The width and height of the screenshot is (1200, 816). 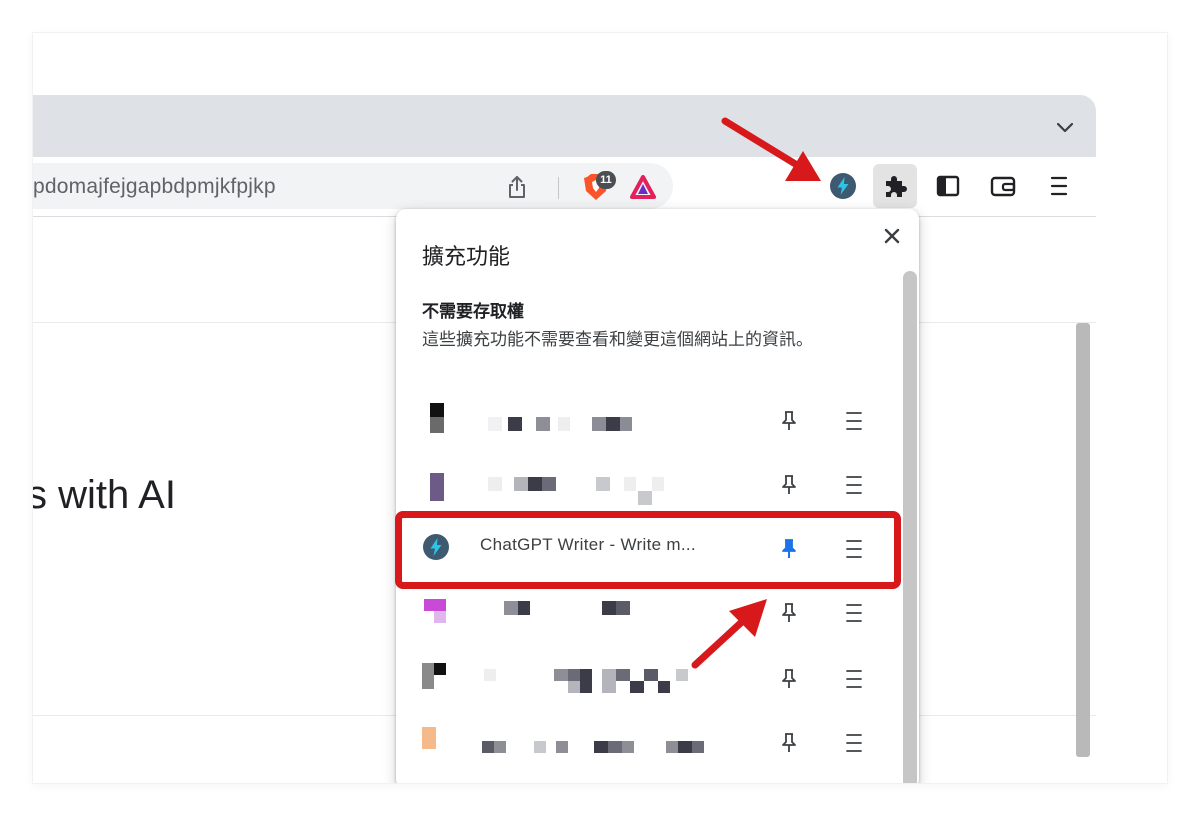 What do you see at coordinates (104, 495) in the screenshot?
I see `hero-heading: s with AI` at bounding box center [104, 495].